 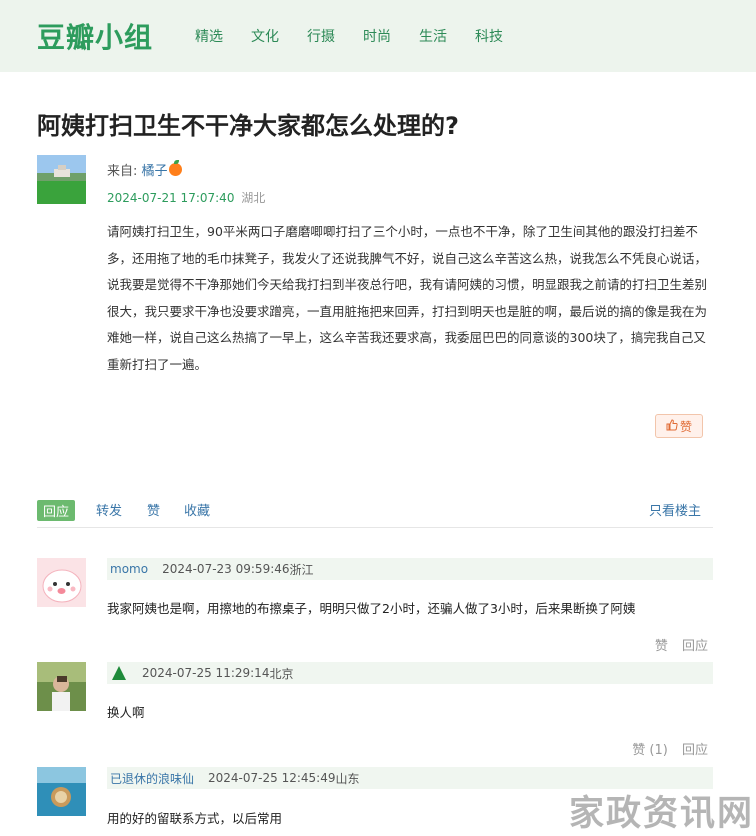 I want to click on nav-item-photo-travel: 行摄, so click(x=321, y=36).